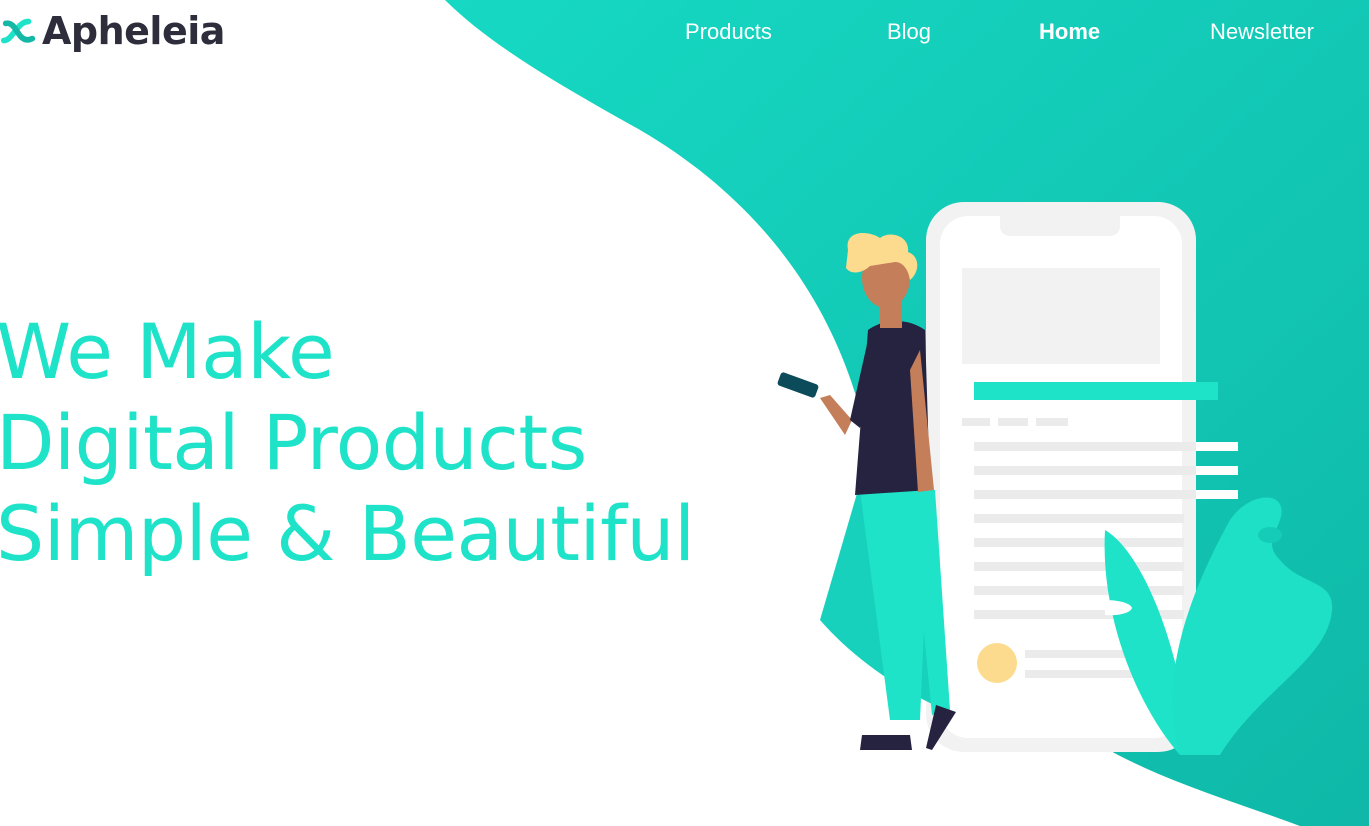 The image size is (1369, 826). What do you see at coordinates (1069, 32) in the screenshot?
I see `nav-item-home: Home` at bounding box center [1069, 32].